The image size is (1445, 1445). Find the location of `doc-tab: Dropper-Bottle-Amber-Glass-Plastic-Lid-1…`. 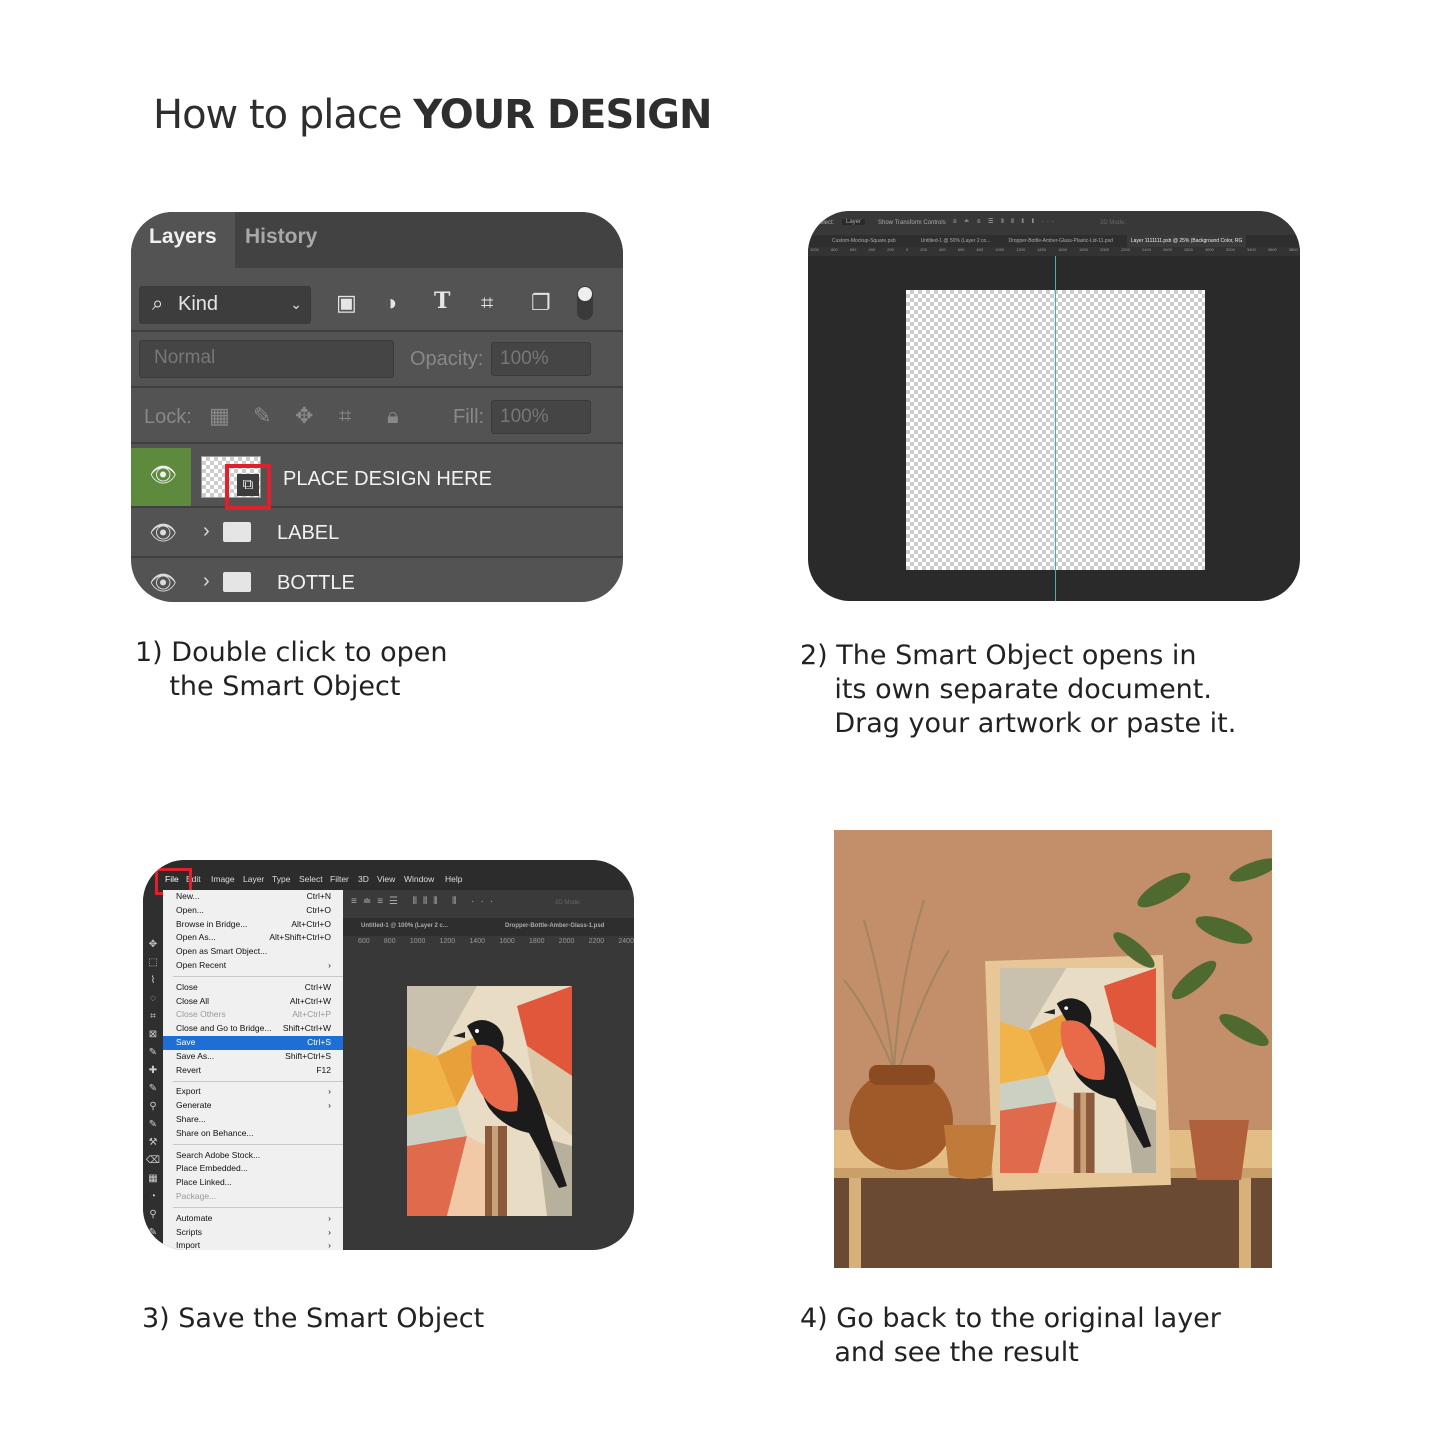

doc-tab: Dropper-Bottle-Amber-Glass-Plastic-Lid-1… is located at coordinates (1060, 242).